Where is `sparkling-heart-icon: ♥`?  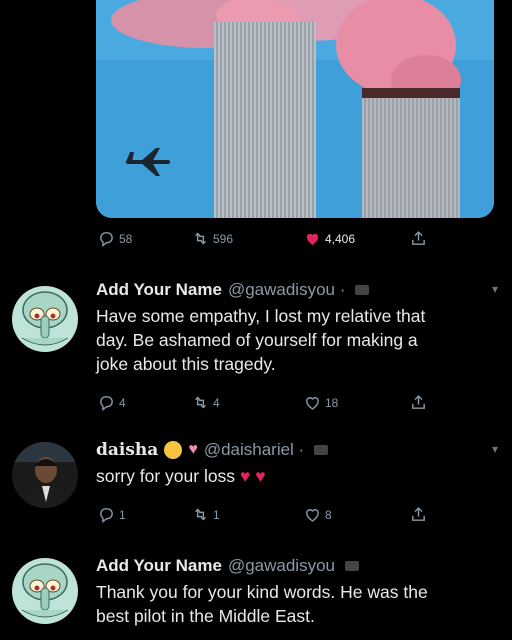 sparkling-heart-icon: ♥ is located at coordinates (193, 449).